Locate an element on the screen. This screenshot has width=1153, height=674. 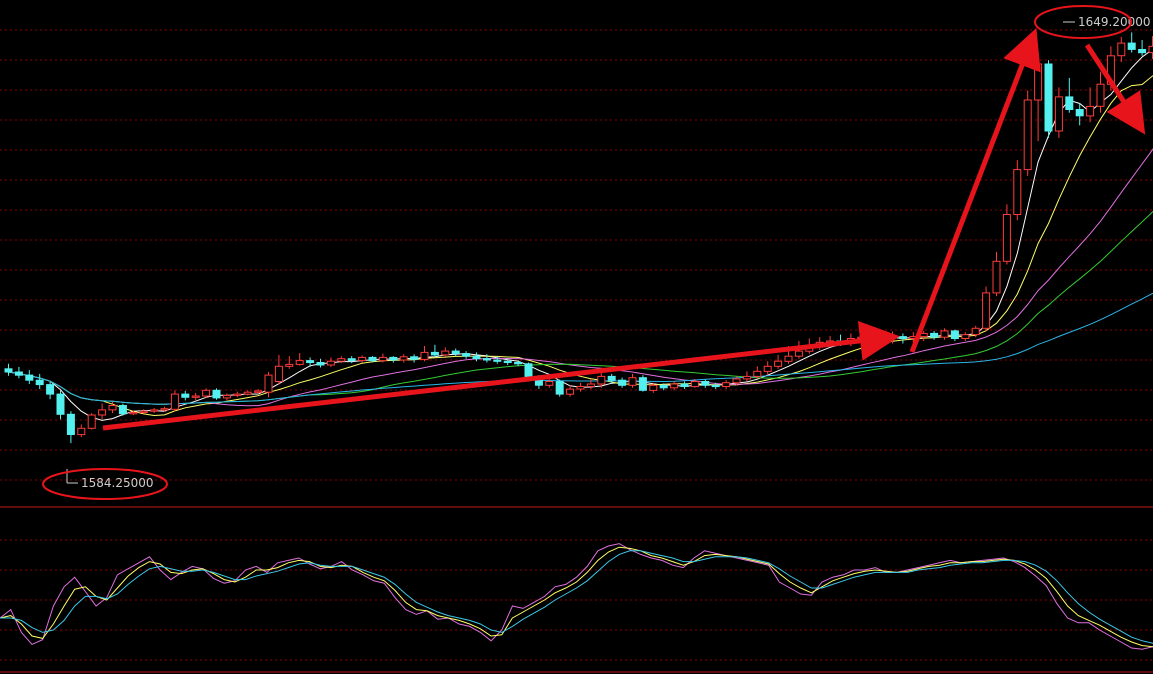
low-price-label: 1584.25000 is located at coordinates (117, 483).